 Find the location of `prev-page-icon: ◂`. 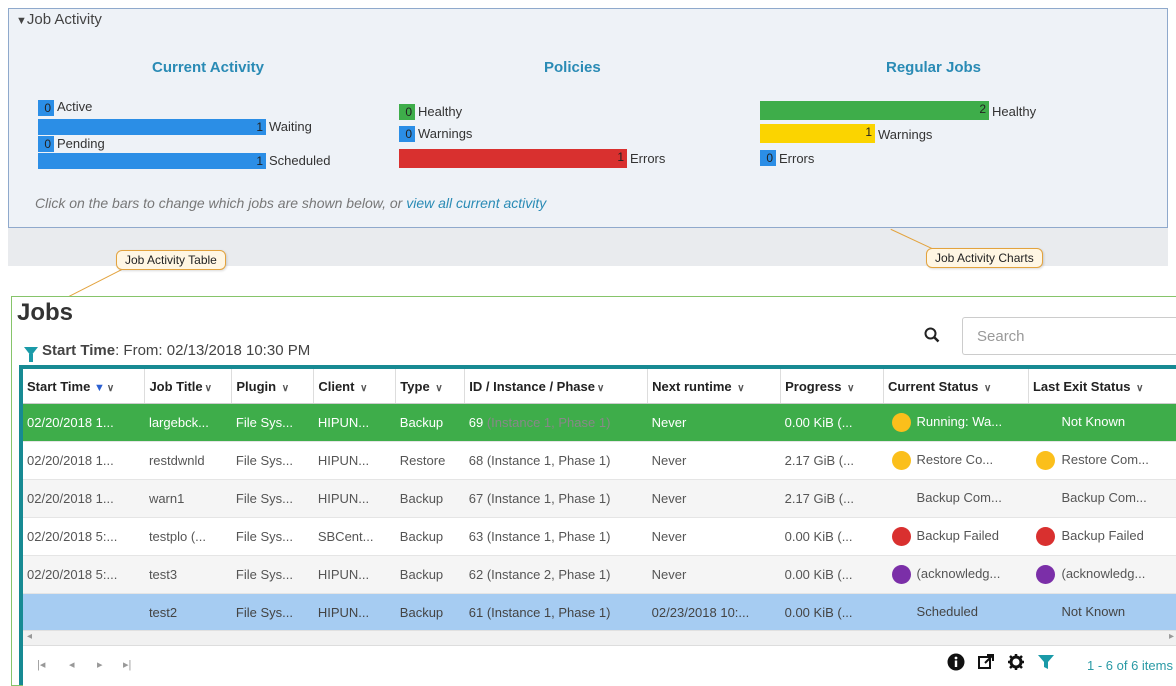

prev-page-icon: ◂ is located at coordinates (72, 664).